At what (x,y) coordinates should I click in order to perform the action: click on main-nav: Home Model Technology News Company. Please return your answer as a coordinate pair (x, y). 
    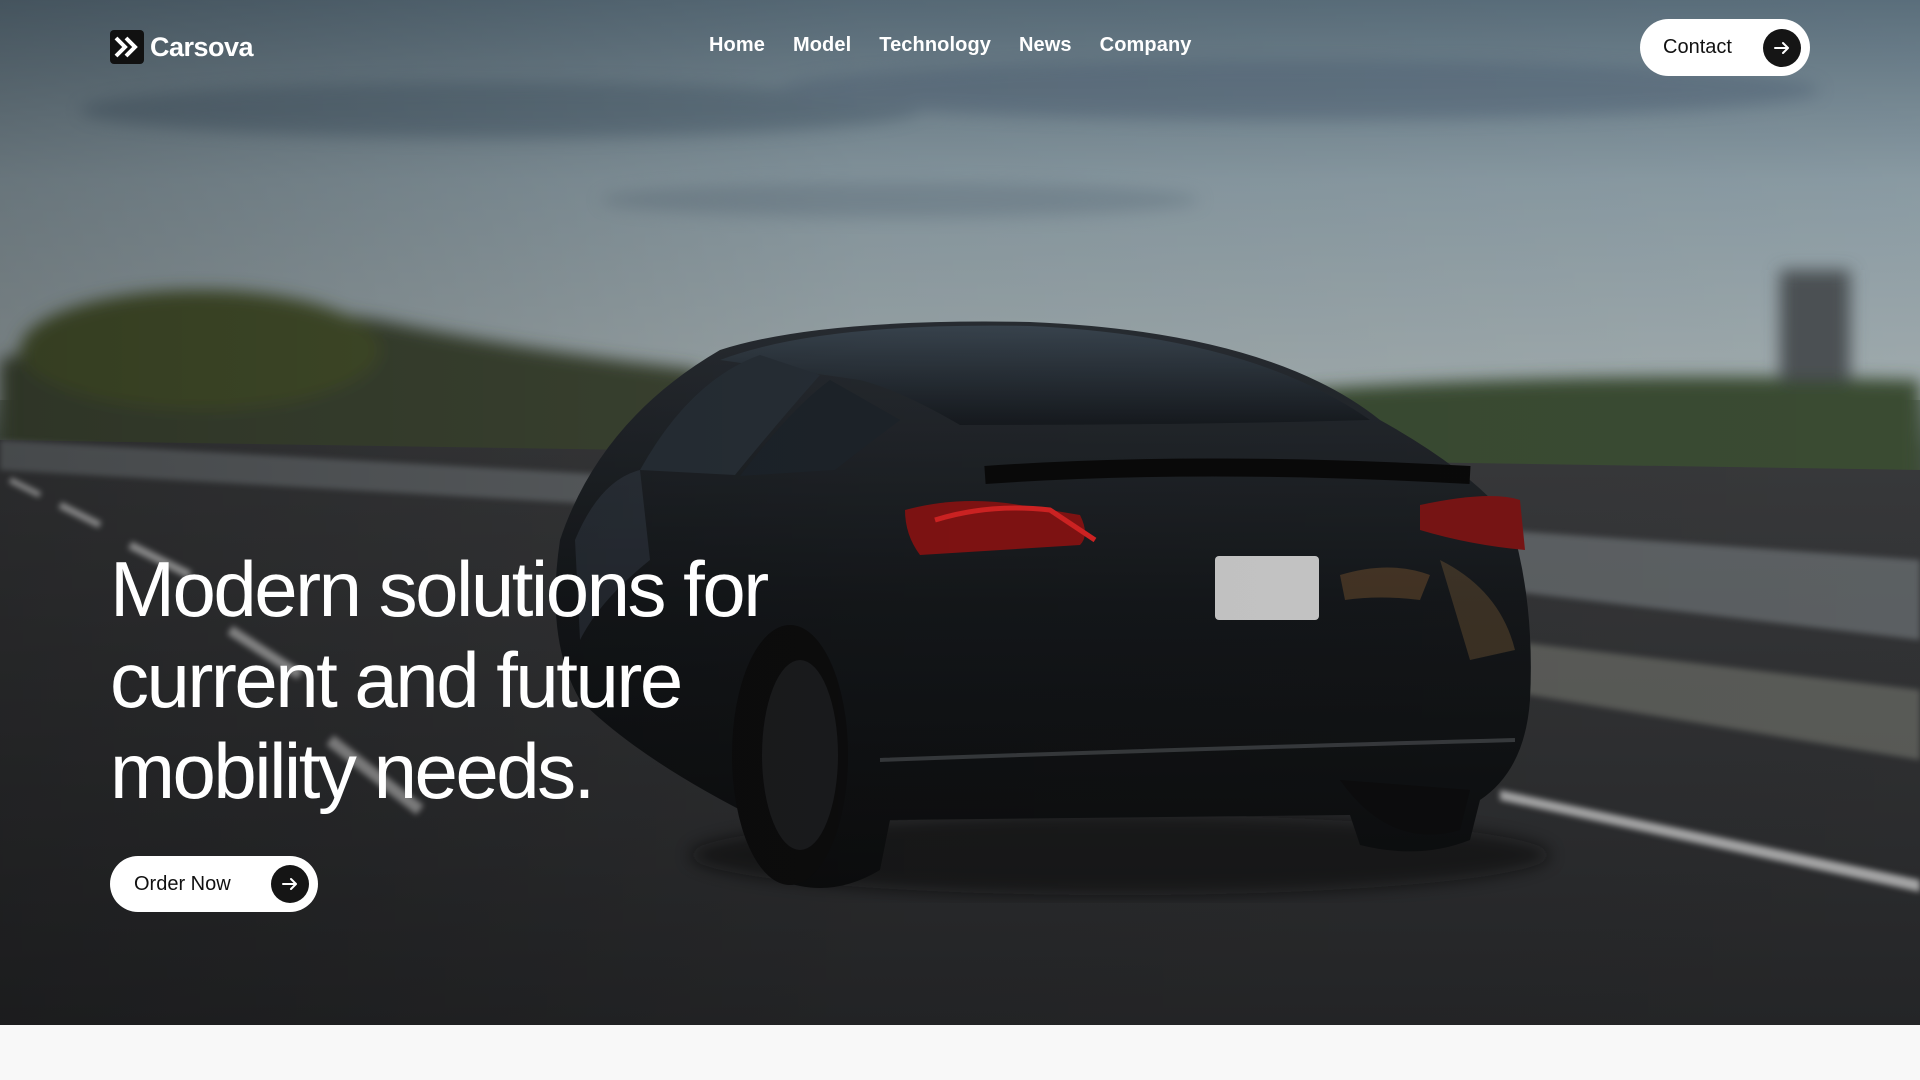
    Looking at the image, I should click on (950, 45).